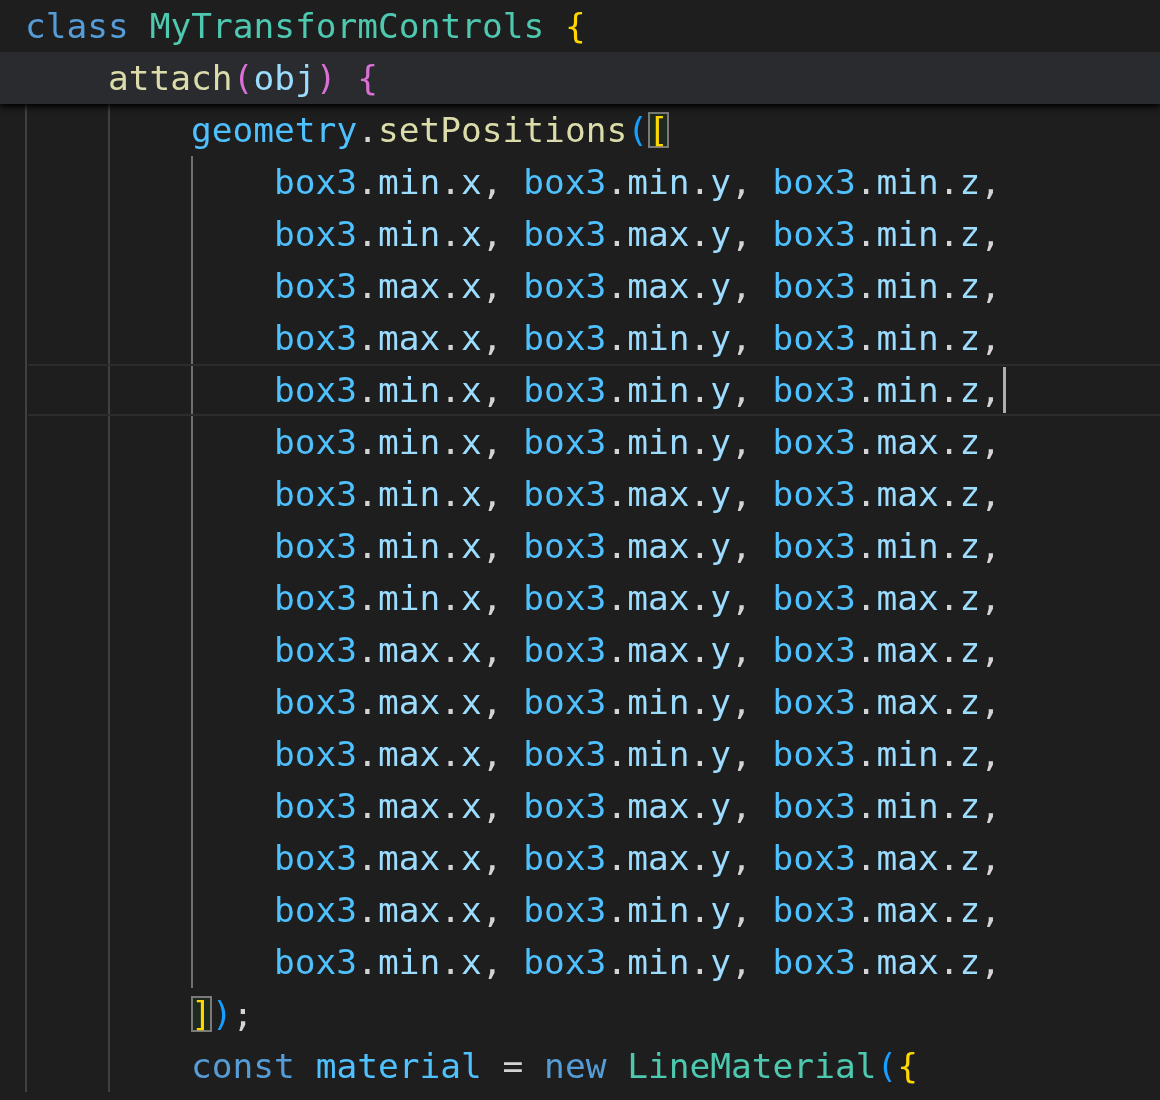 The width and height of the screenshot is (1160, 1100). What do you see at coordinates (243, 78) in the screenshot?
I see `code-line: attach(obj) {` at bounding box center [243, 78].